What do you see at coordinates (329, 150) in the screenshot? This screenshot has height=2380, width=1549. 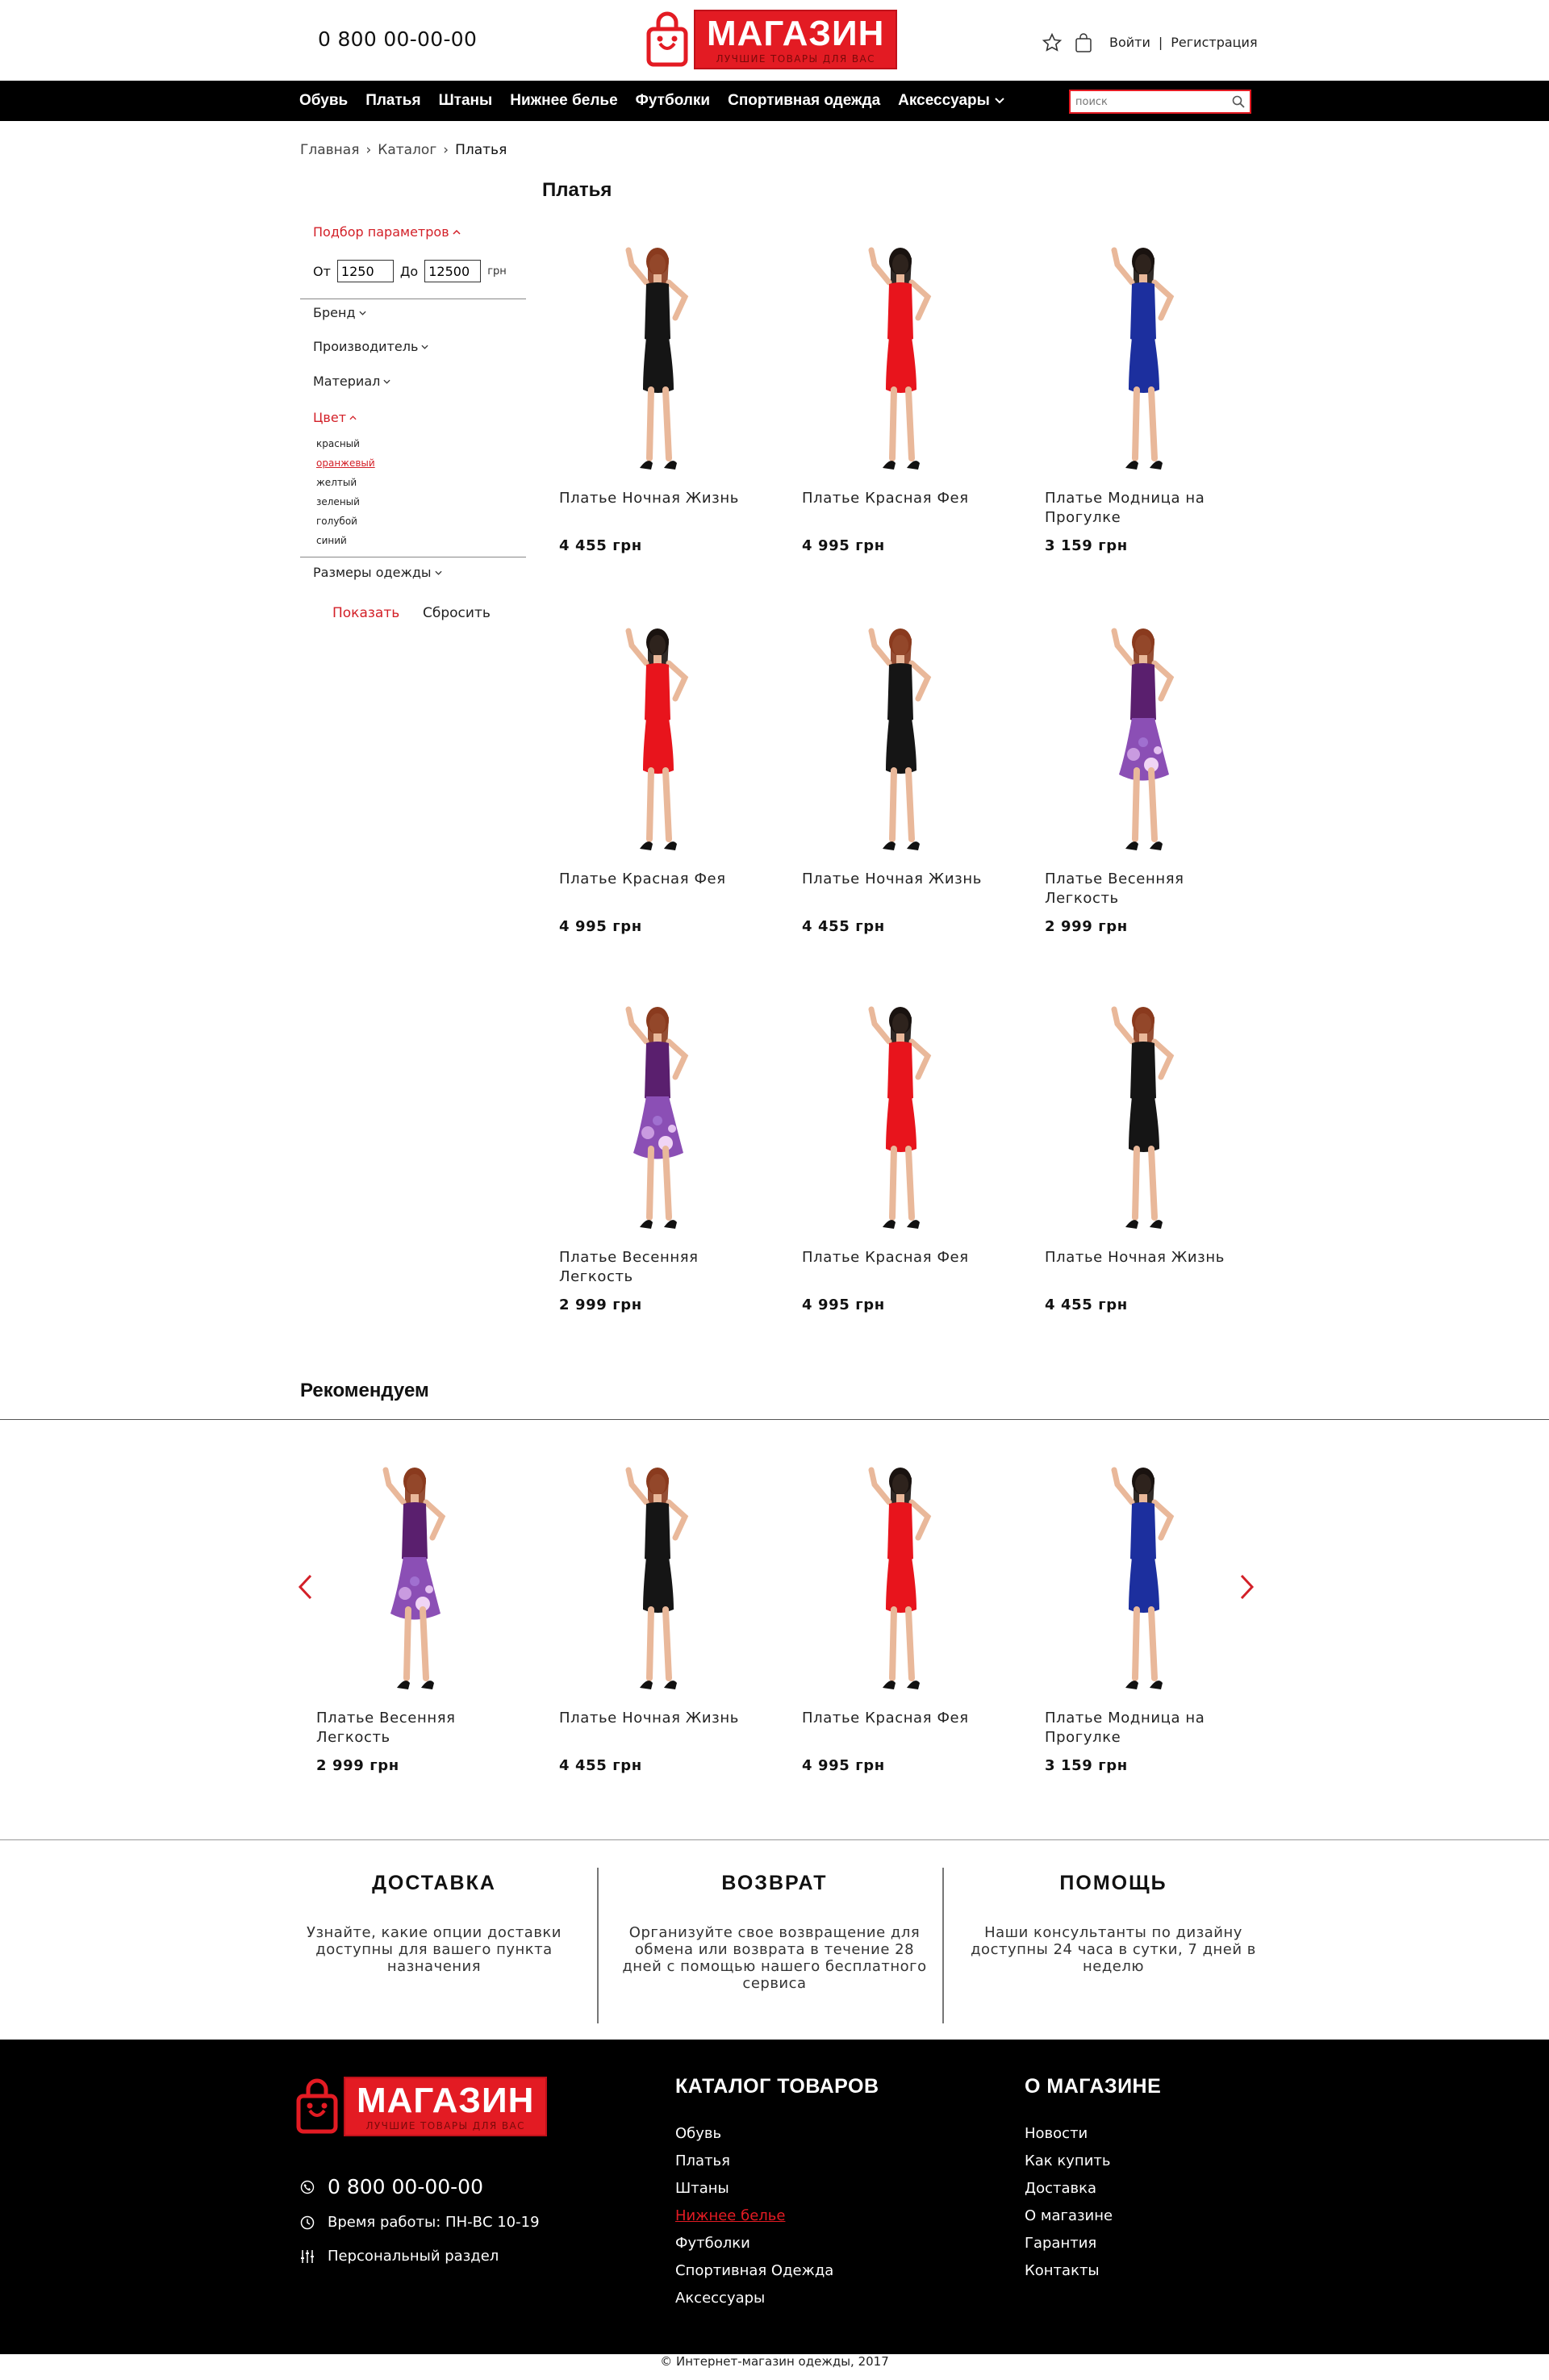 I see `breadcrumb-home: Главная` at bounding box center [329, 150].